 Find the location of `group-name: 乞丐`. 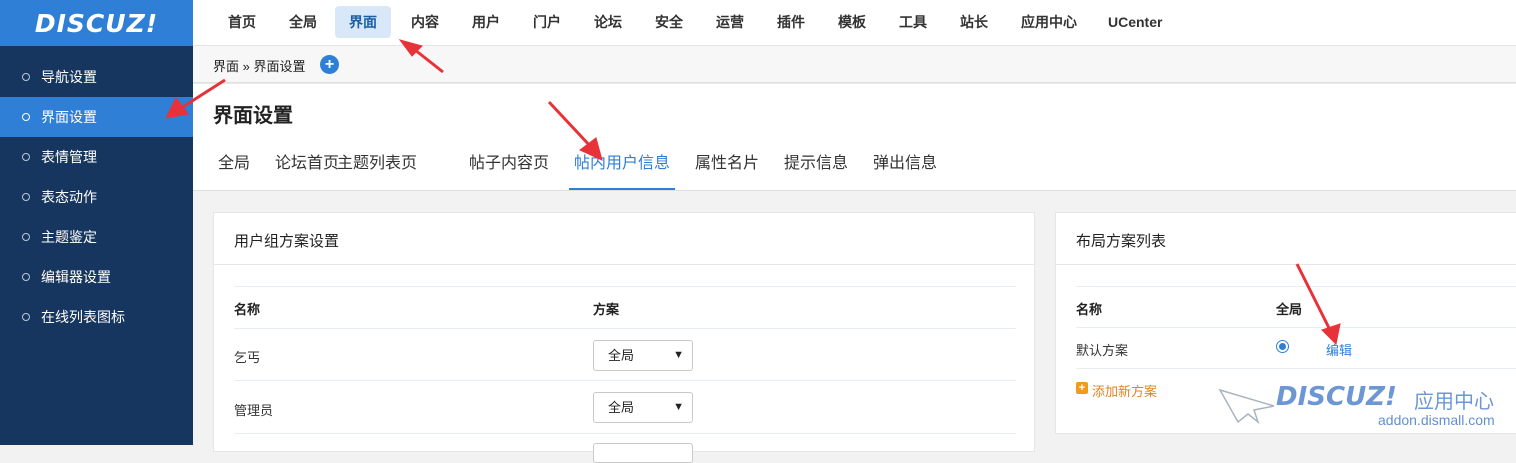

group-name: 乞丐 is located at coordinates (247, 357).